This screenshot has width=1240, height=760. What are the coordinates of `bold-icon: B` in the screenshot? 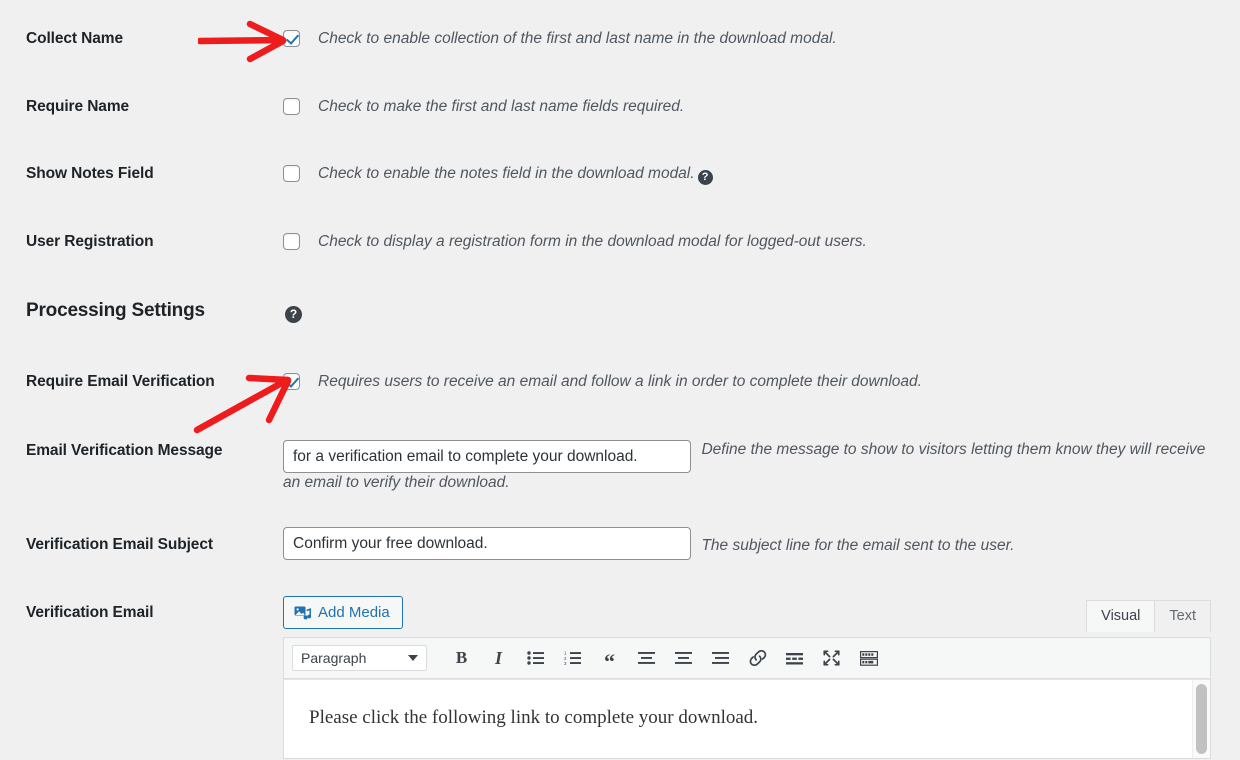 It's located at (461, 658).